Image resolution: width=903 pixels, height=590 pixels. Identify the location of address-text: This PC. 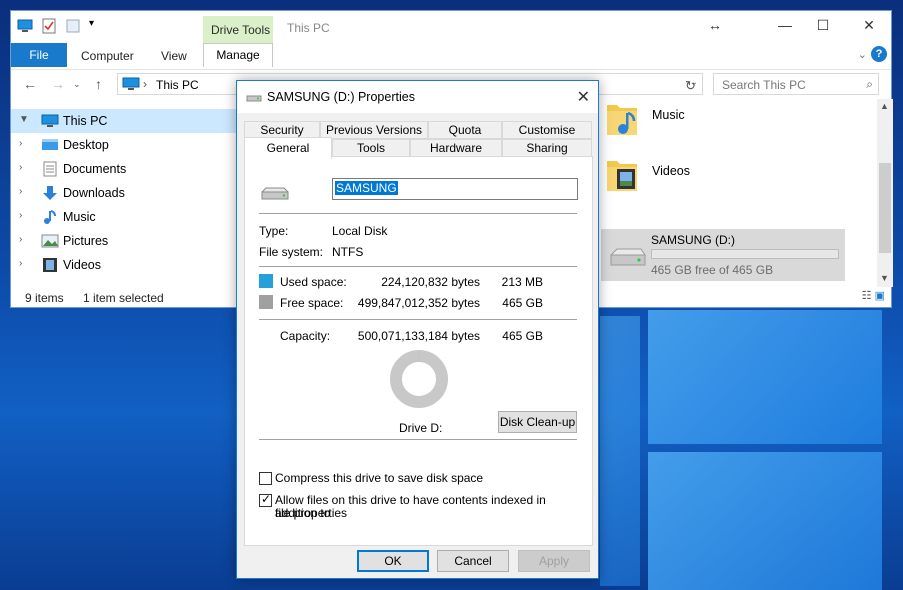
(177, 85).